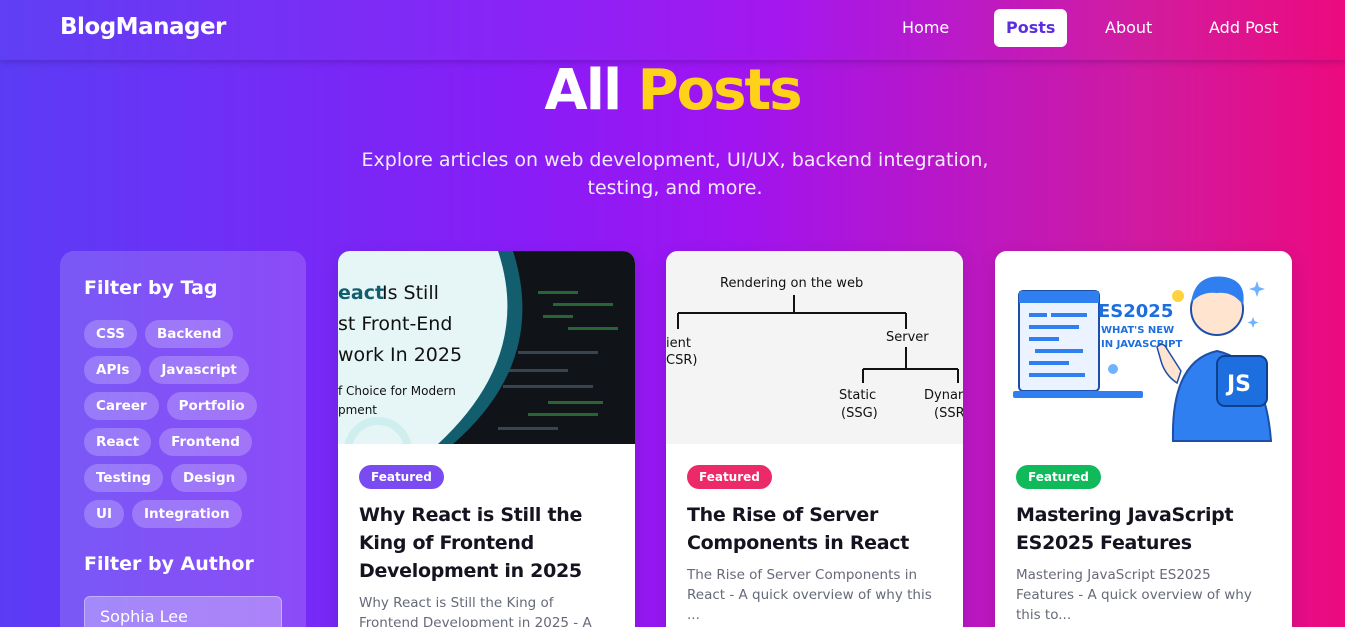 The image size is (1345, 627). Describe the element at coordinates (1137, 330) in the screenshot. I see `svg-text: WHAT'S NEW` at that location.